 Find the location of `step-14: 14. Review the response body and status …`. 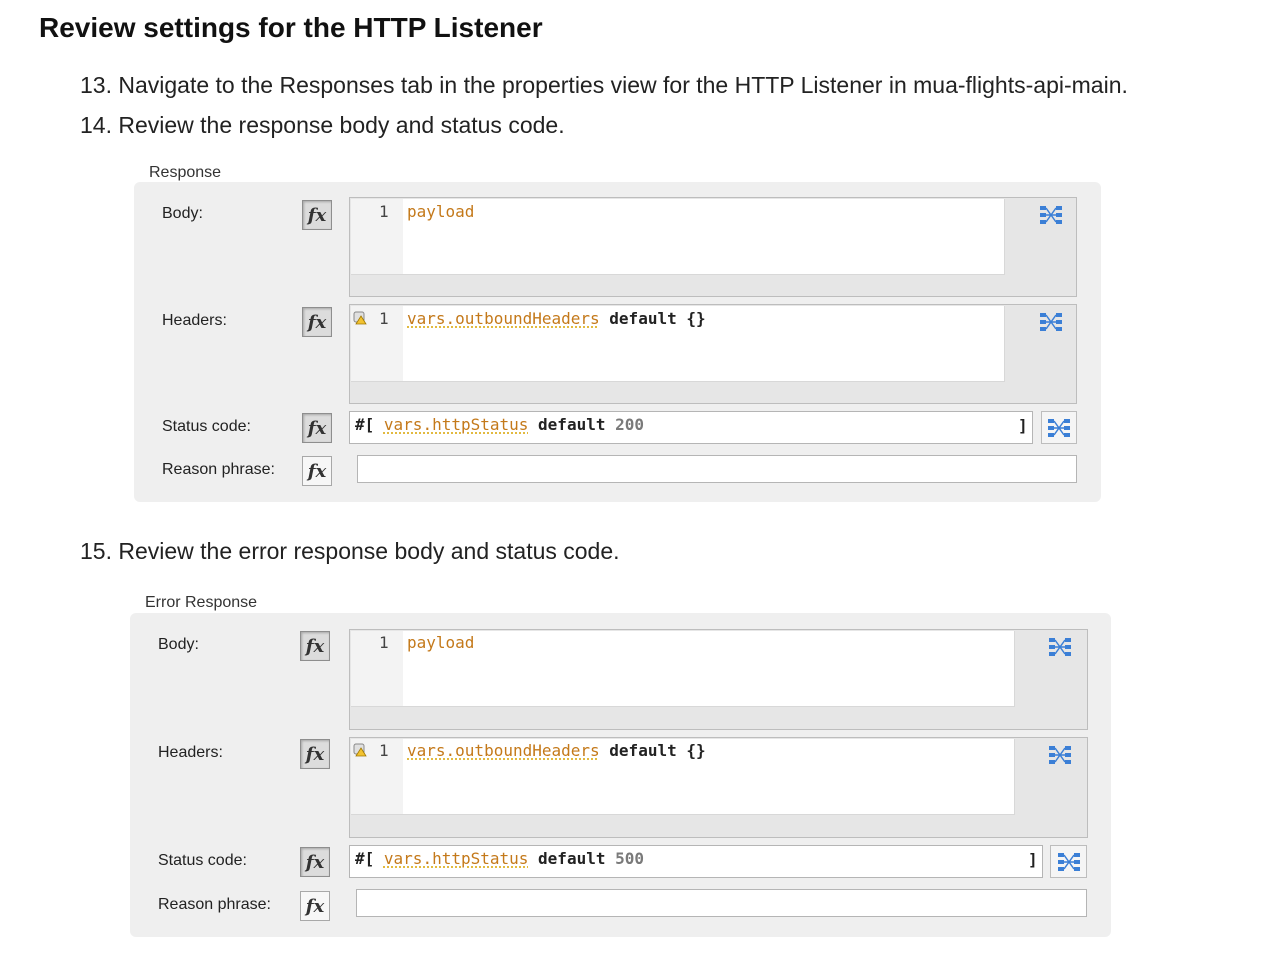

step-14: 14. Review the response body and status … is located at coordinates (322, 125).